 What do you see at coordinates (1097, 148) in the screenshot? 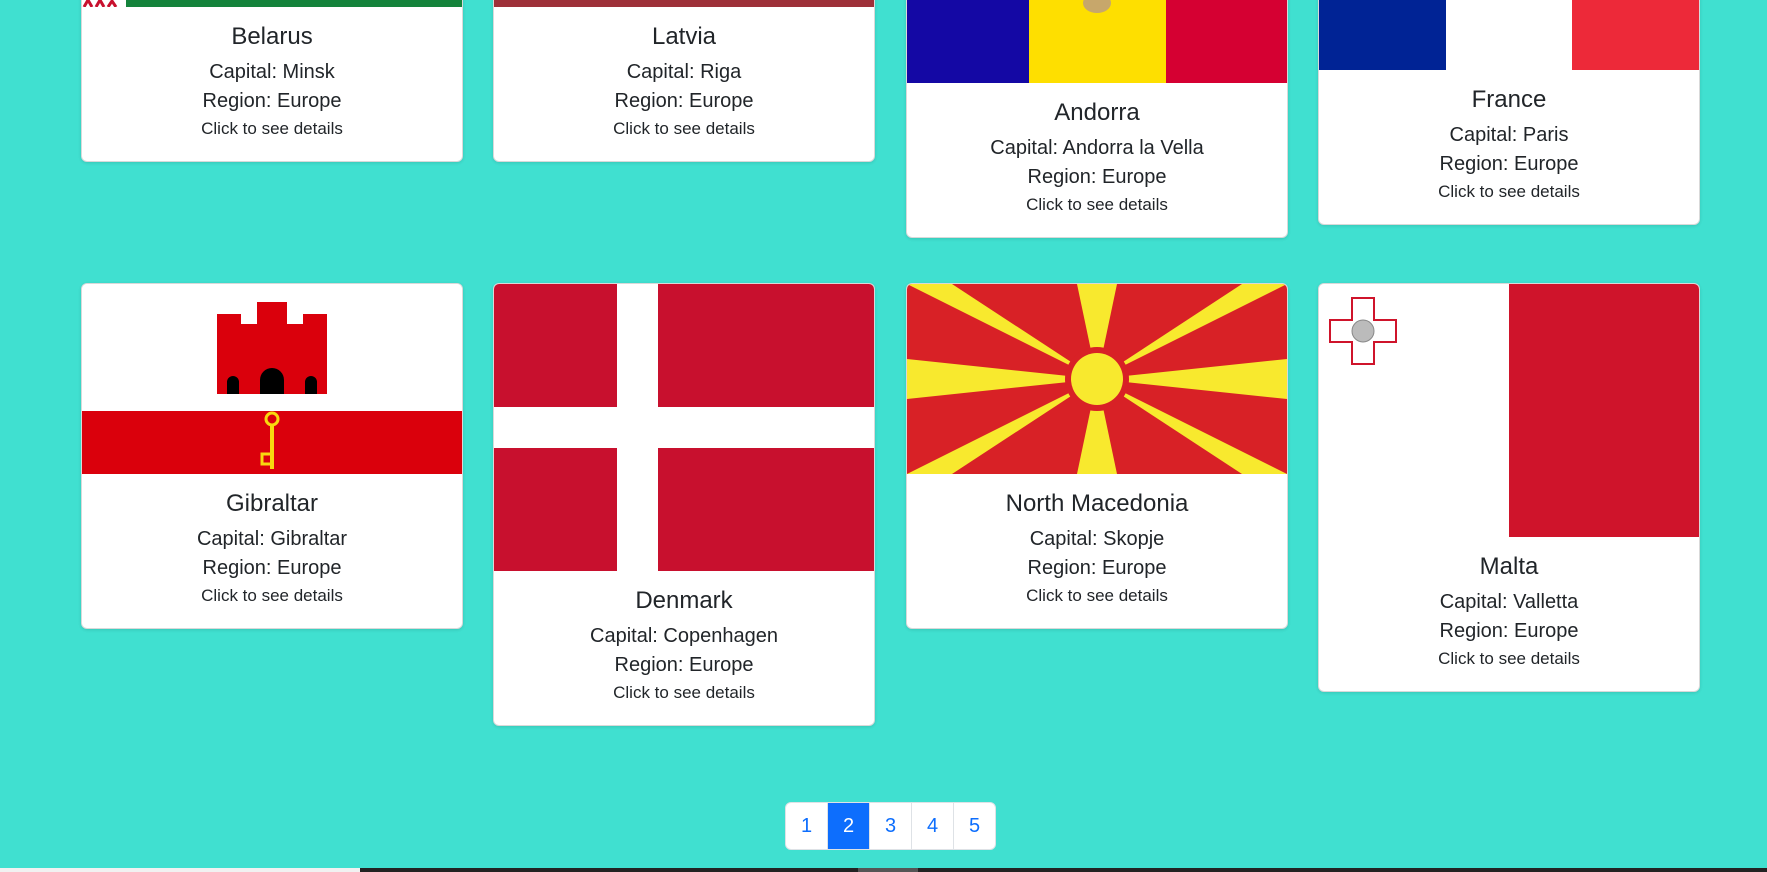
I see `country-capital: Capital: Andorra la Vella` at bounding box center [1097, 148].